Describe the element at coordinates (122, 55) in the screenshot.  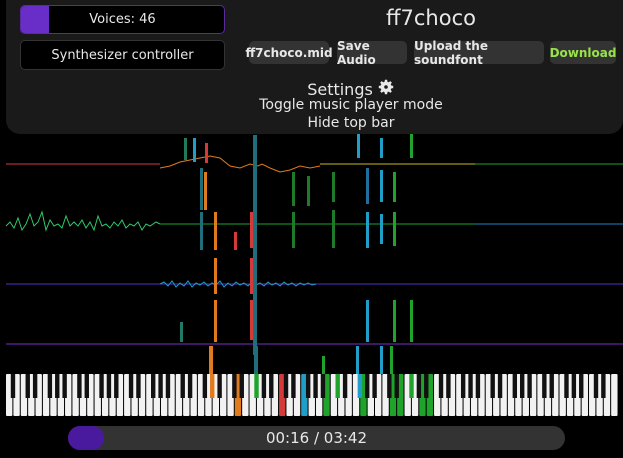
I see `synthesizer-controller-button: Synthesizer controller` at that location.